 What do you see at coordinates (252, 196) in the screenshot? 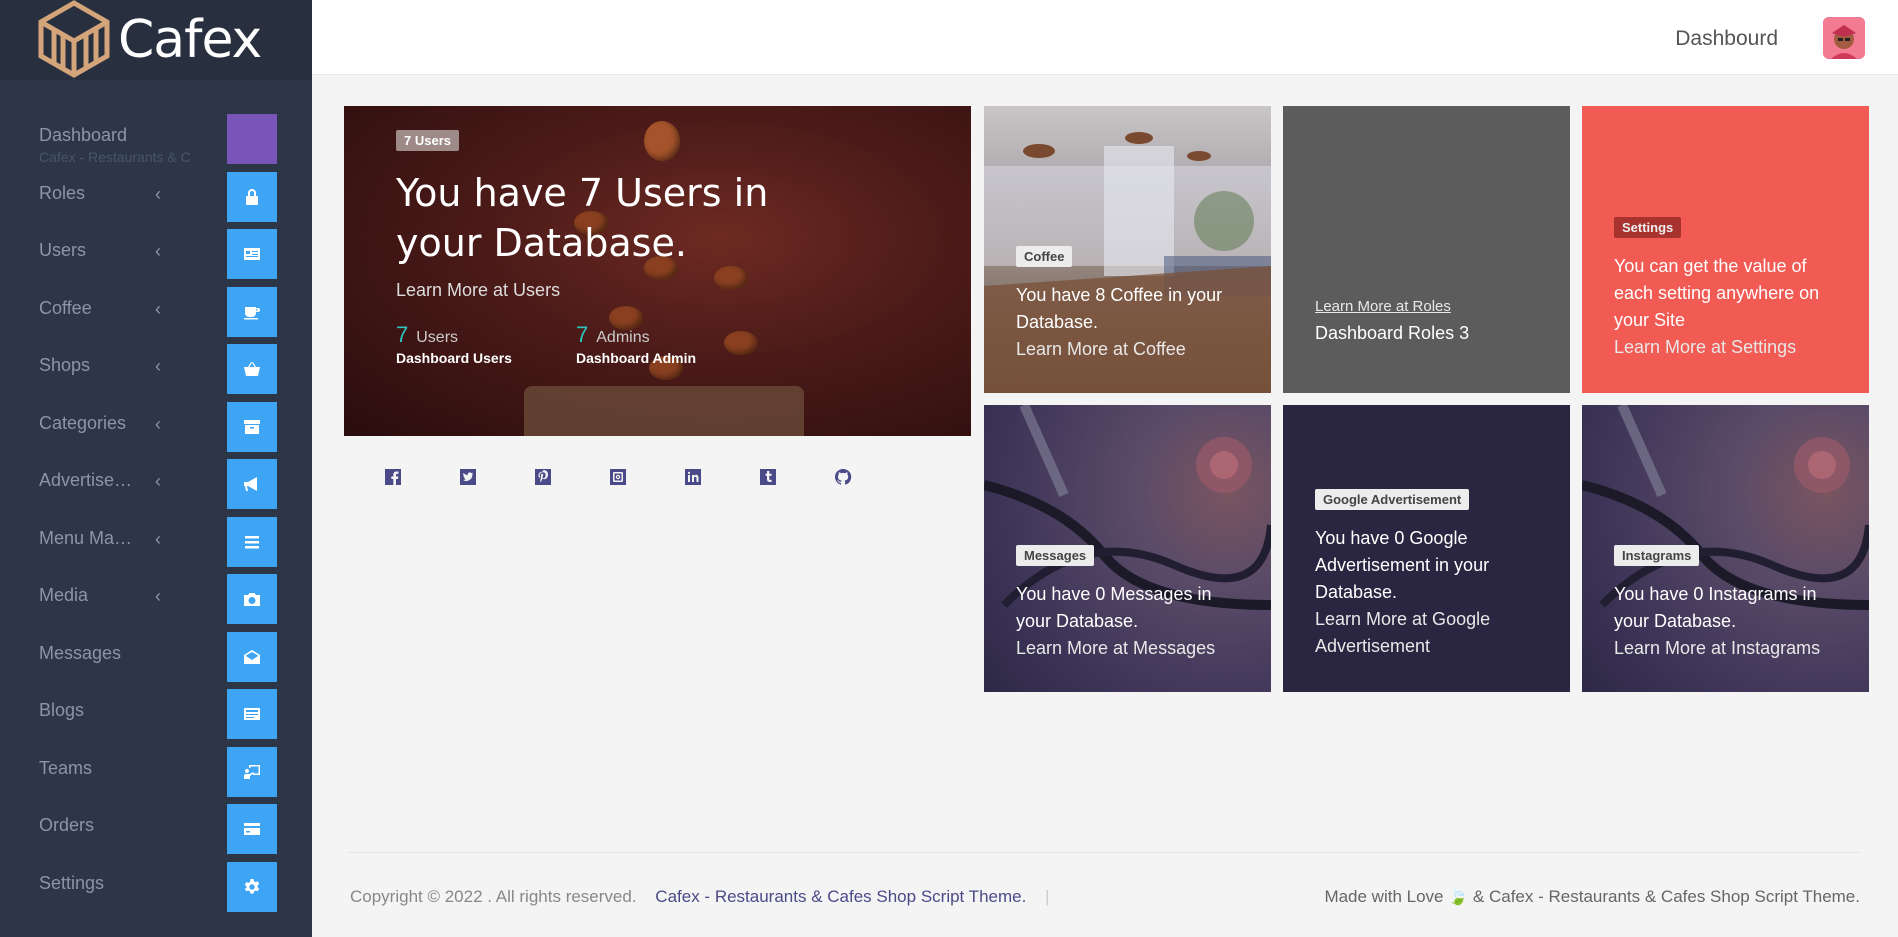
I see `lock-icon` at bounding box center [252, 196].